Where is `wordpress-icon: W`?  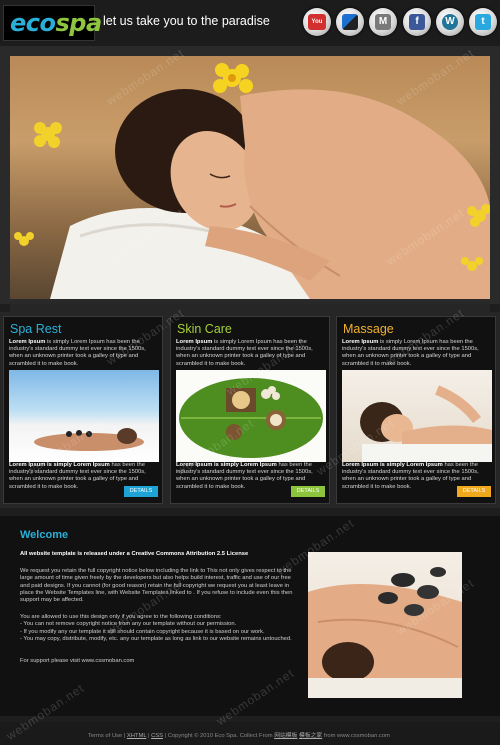
wordpress-icon: W is located at coordinates (450, 22).